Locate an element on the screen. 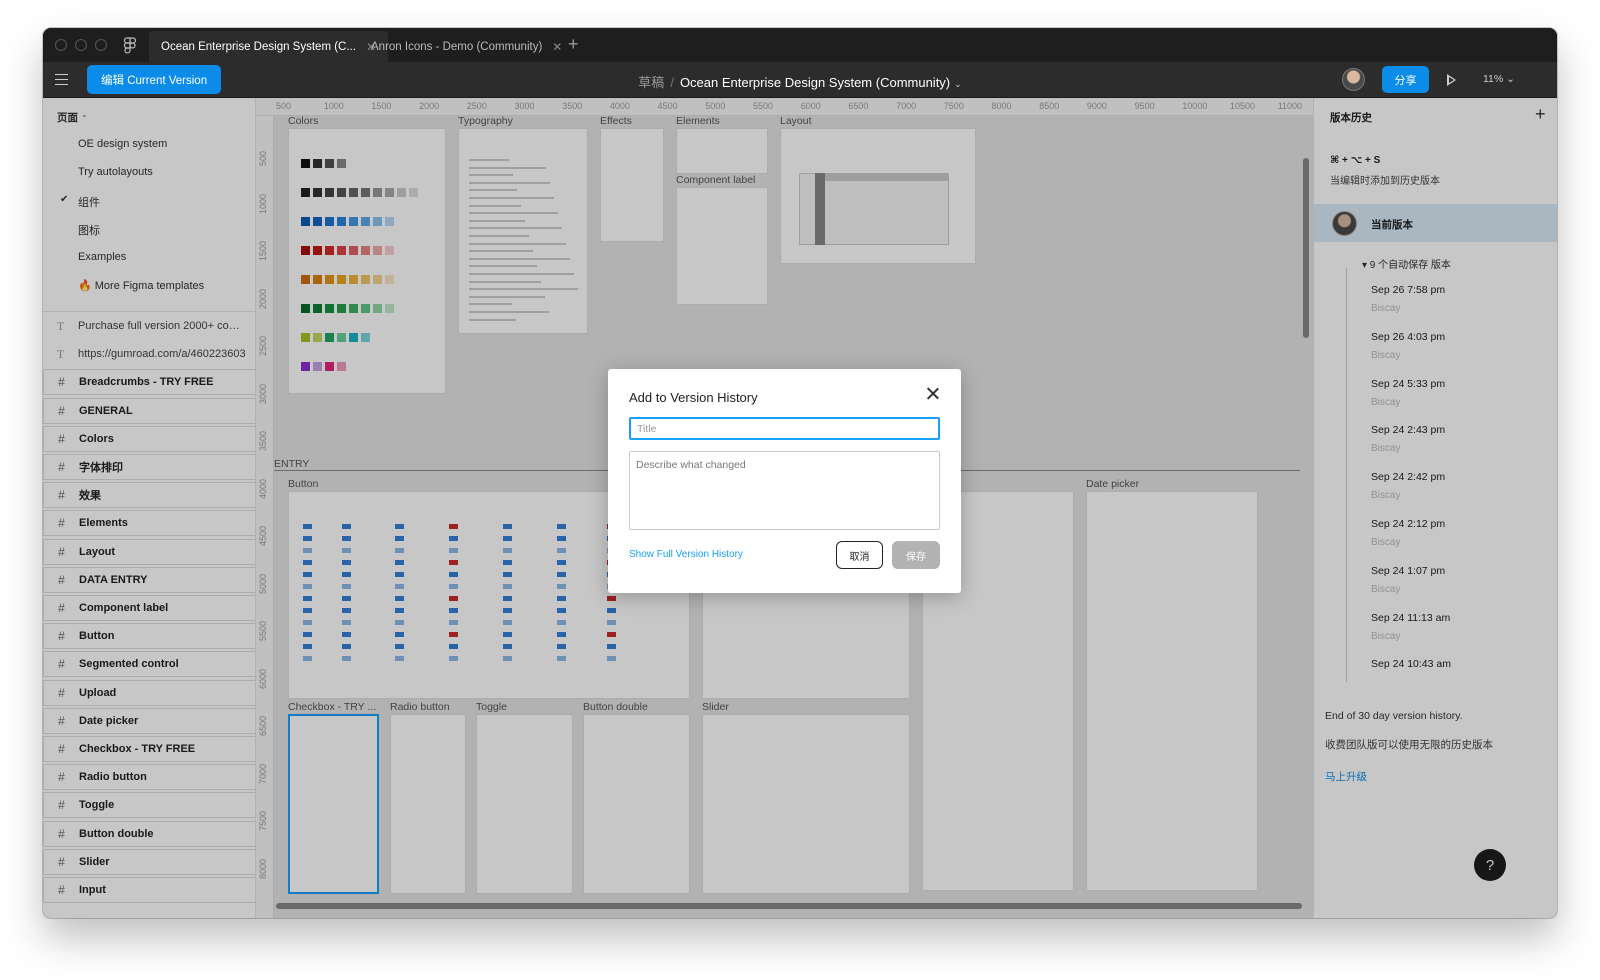 This screenshot has height=980, width=1600. cancel-button: 取消 is located at coordinates (859, 555).